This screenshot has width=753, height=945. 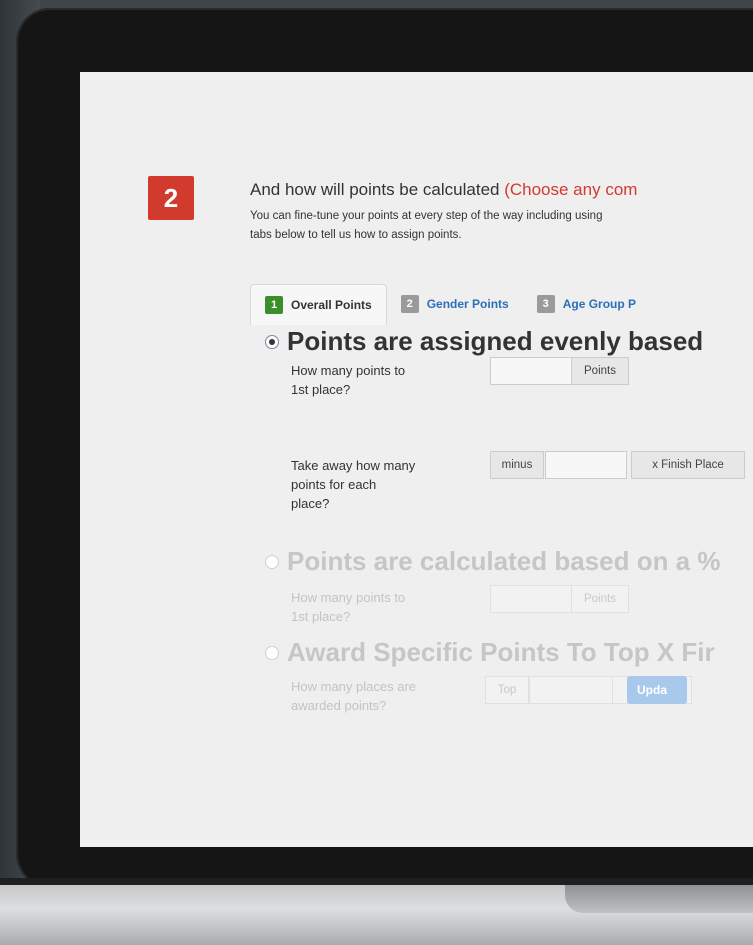 I want to click on tab-age-group-points: 3 Age Group P, so click(x=586, y=304).